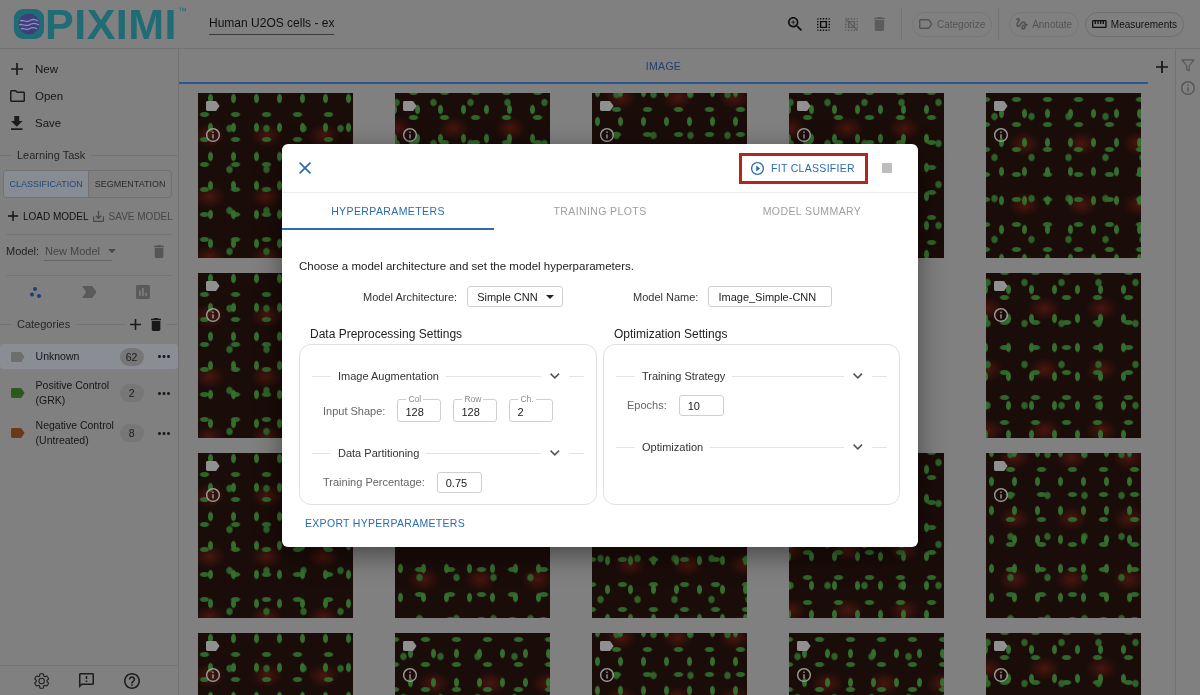 The image size is (1200, 695). What do you see at coordinates (35, 292) in the screenshot?
I see `scatter-plot-icon` at bounding box center [35, 292].